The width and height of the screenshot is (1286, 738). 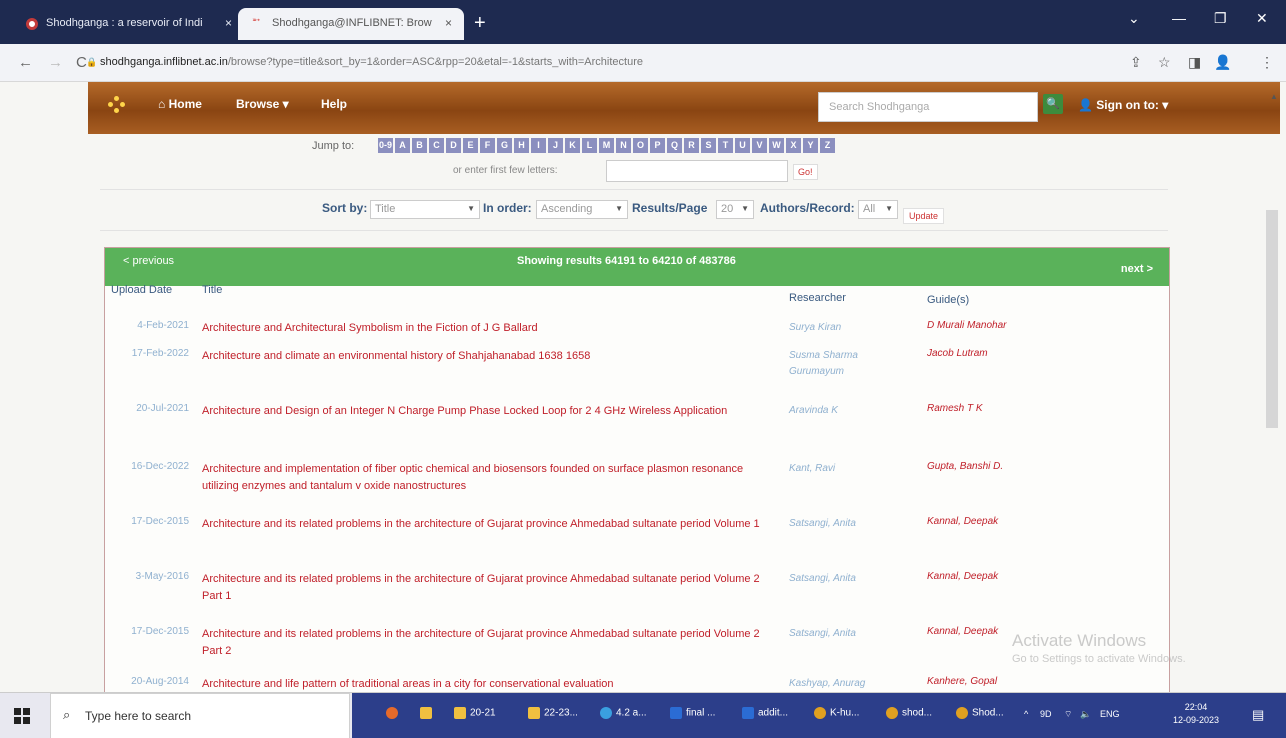 I want to click on column-title: Title, so click(x=212, y=290).